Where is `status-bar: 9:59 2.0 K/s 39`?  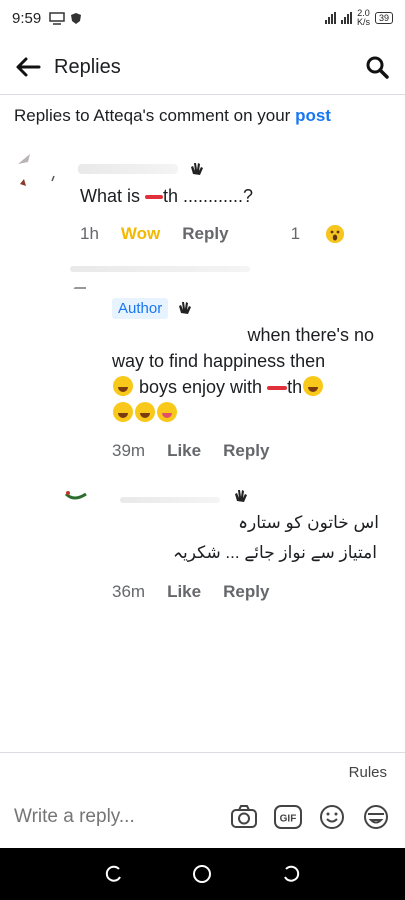
status-bar: 9:59 2.0 K/s 39 is located at coordinates (202, 18).